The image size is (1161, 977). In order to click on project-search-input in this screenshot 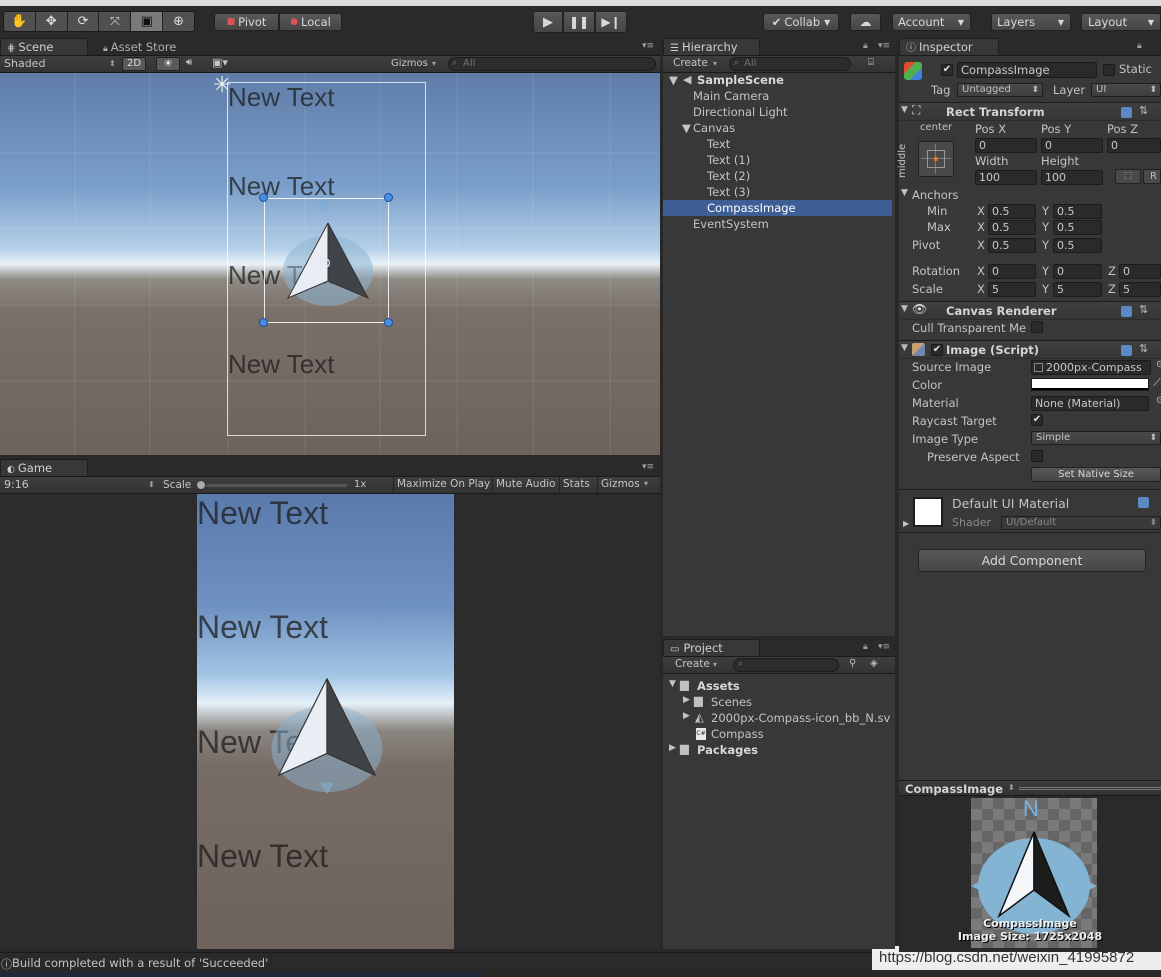, I will do `click(786, 665)`.